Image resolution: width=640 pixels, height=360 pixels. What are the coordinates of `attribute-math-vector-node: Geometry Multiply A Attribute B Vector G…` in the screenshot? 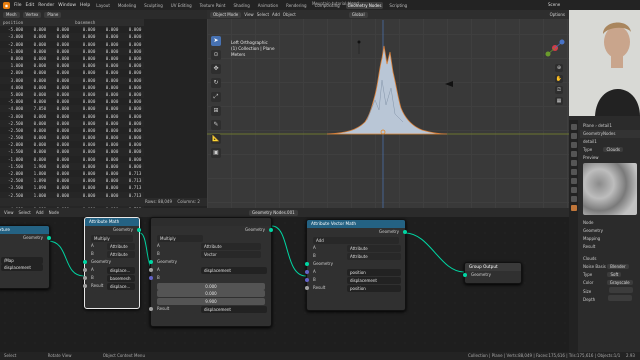 It's located at (211, 272).